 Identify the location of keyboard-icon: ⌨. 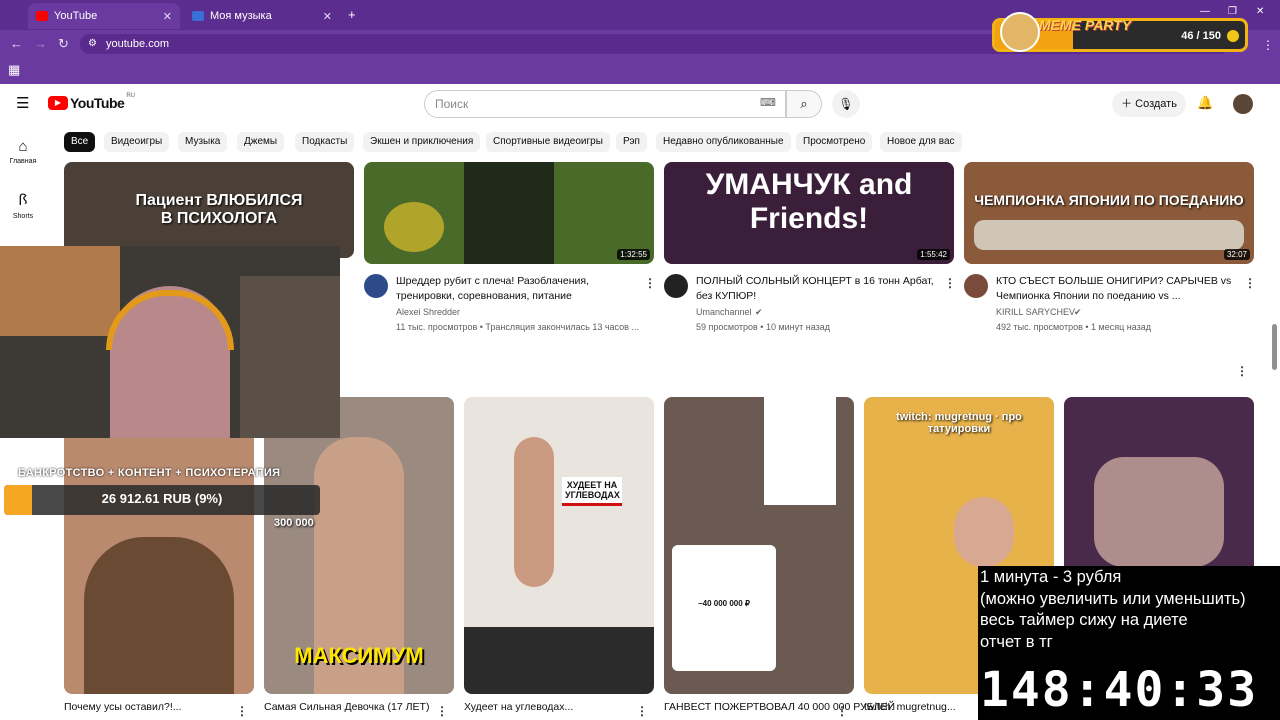
(768, 102).